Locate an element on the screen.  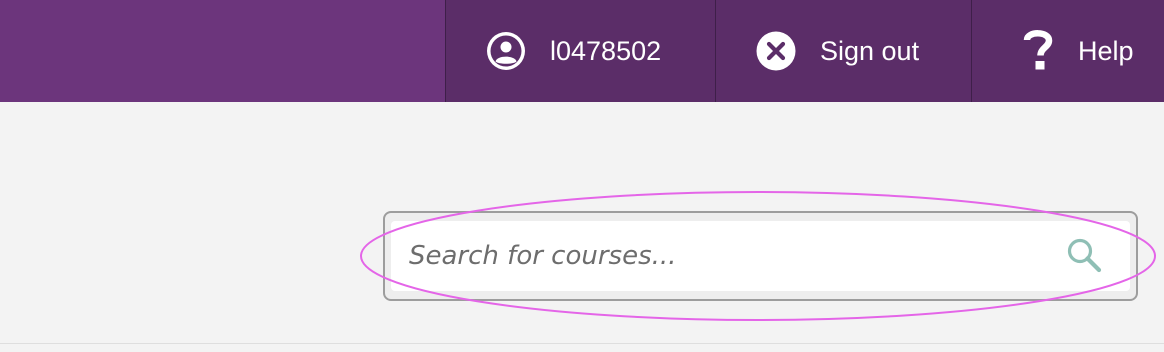
question-mark-icon is located at coordinates (1038, 50).